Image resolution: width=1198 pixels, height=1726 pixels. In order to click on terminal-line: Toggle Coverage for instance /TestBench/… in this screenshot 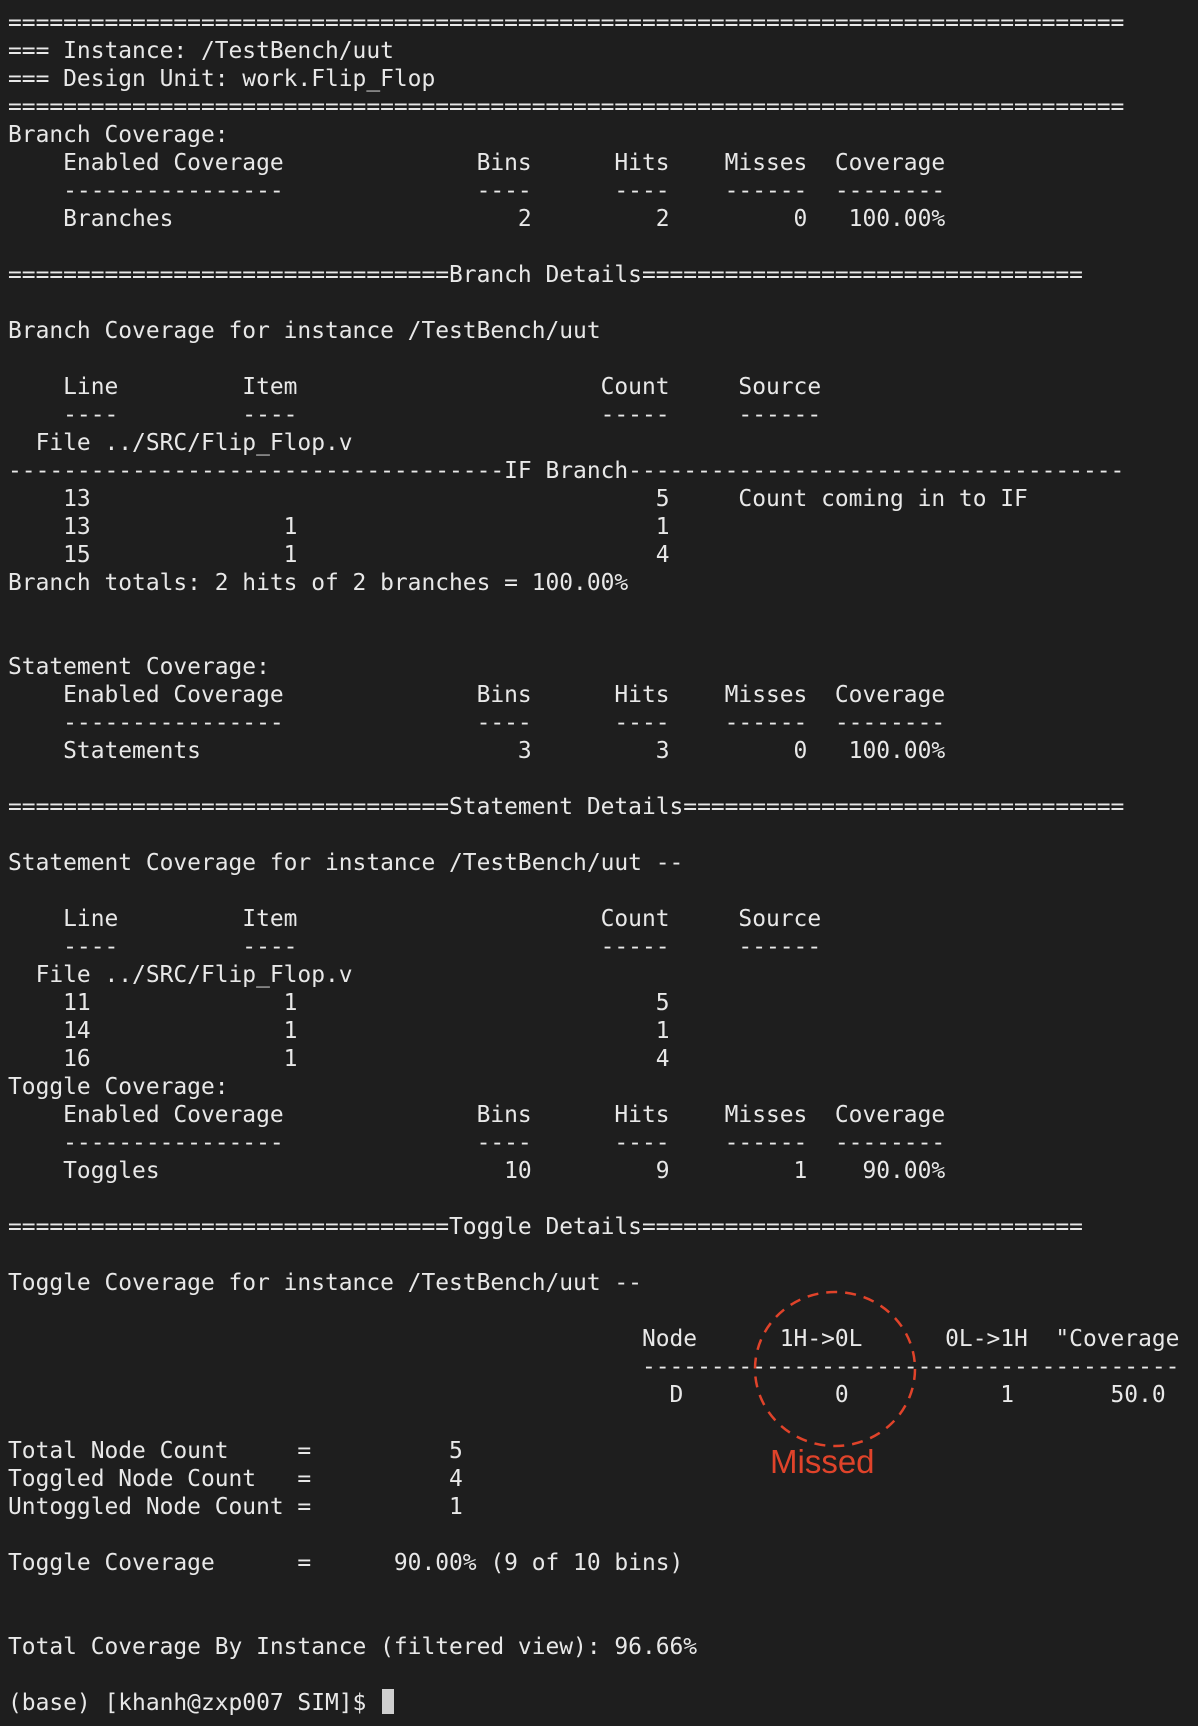, I will do `click(325, 1283)`.